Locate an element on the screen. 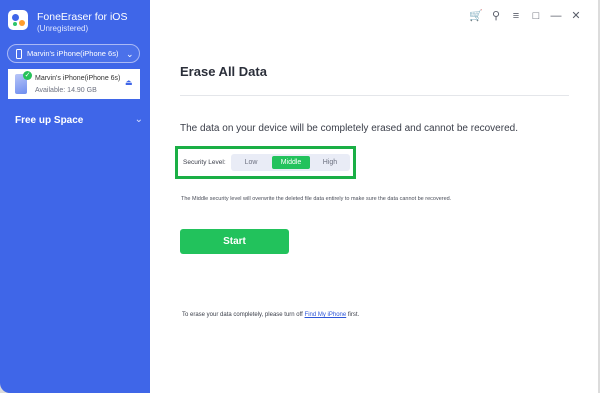 This screenshot has height=393, width=600. device-dropdown: Marvin's iPhone(iPhone 6s) ⌄ is located at coordinates (73, 53).